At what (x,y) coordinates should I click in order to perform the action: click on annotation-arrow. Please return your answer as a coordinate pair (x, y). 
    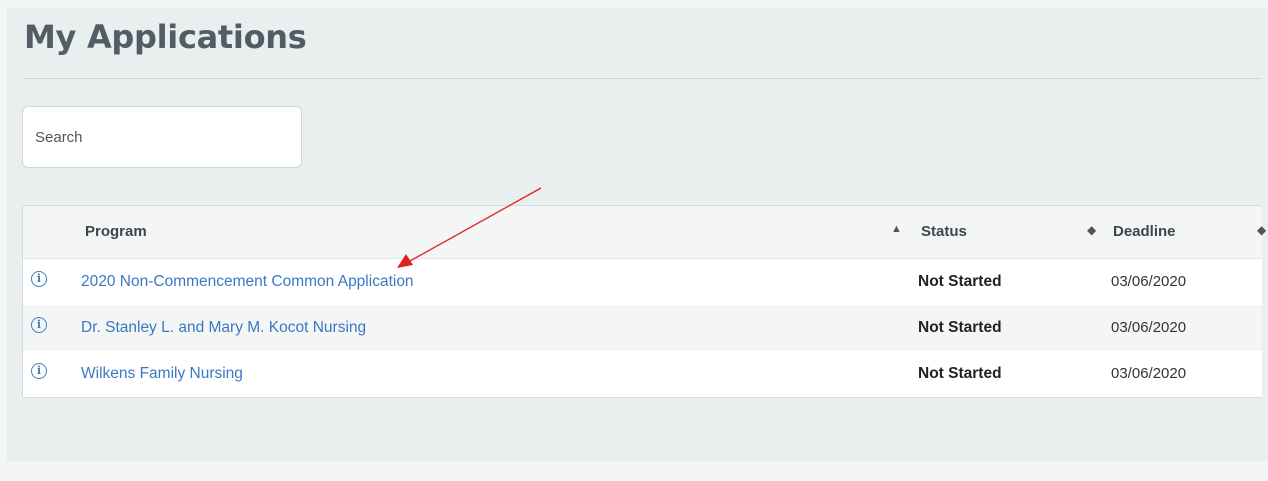
    Looking at the image, I should click on (469, 227).